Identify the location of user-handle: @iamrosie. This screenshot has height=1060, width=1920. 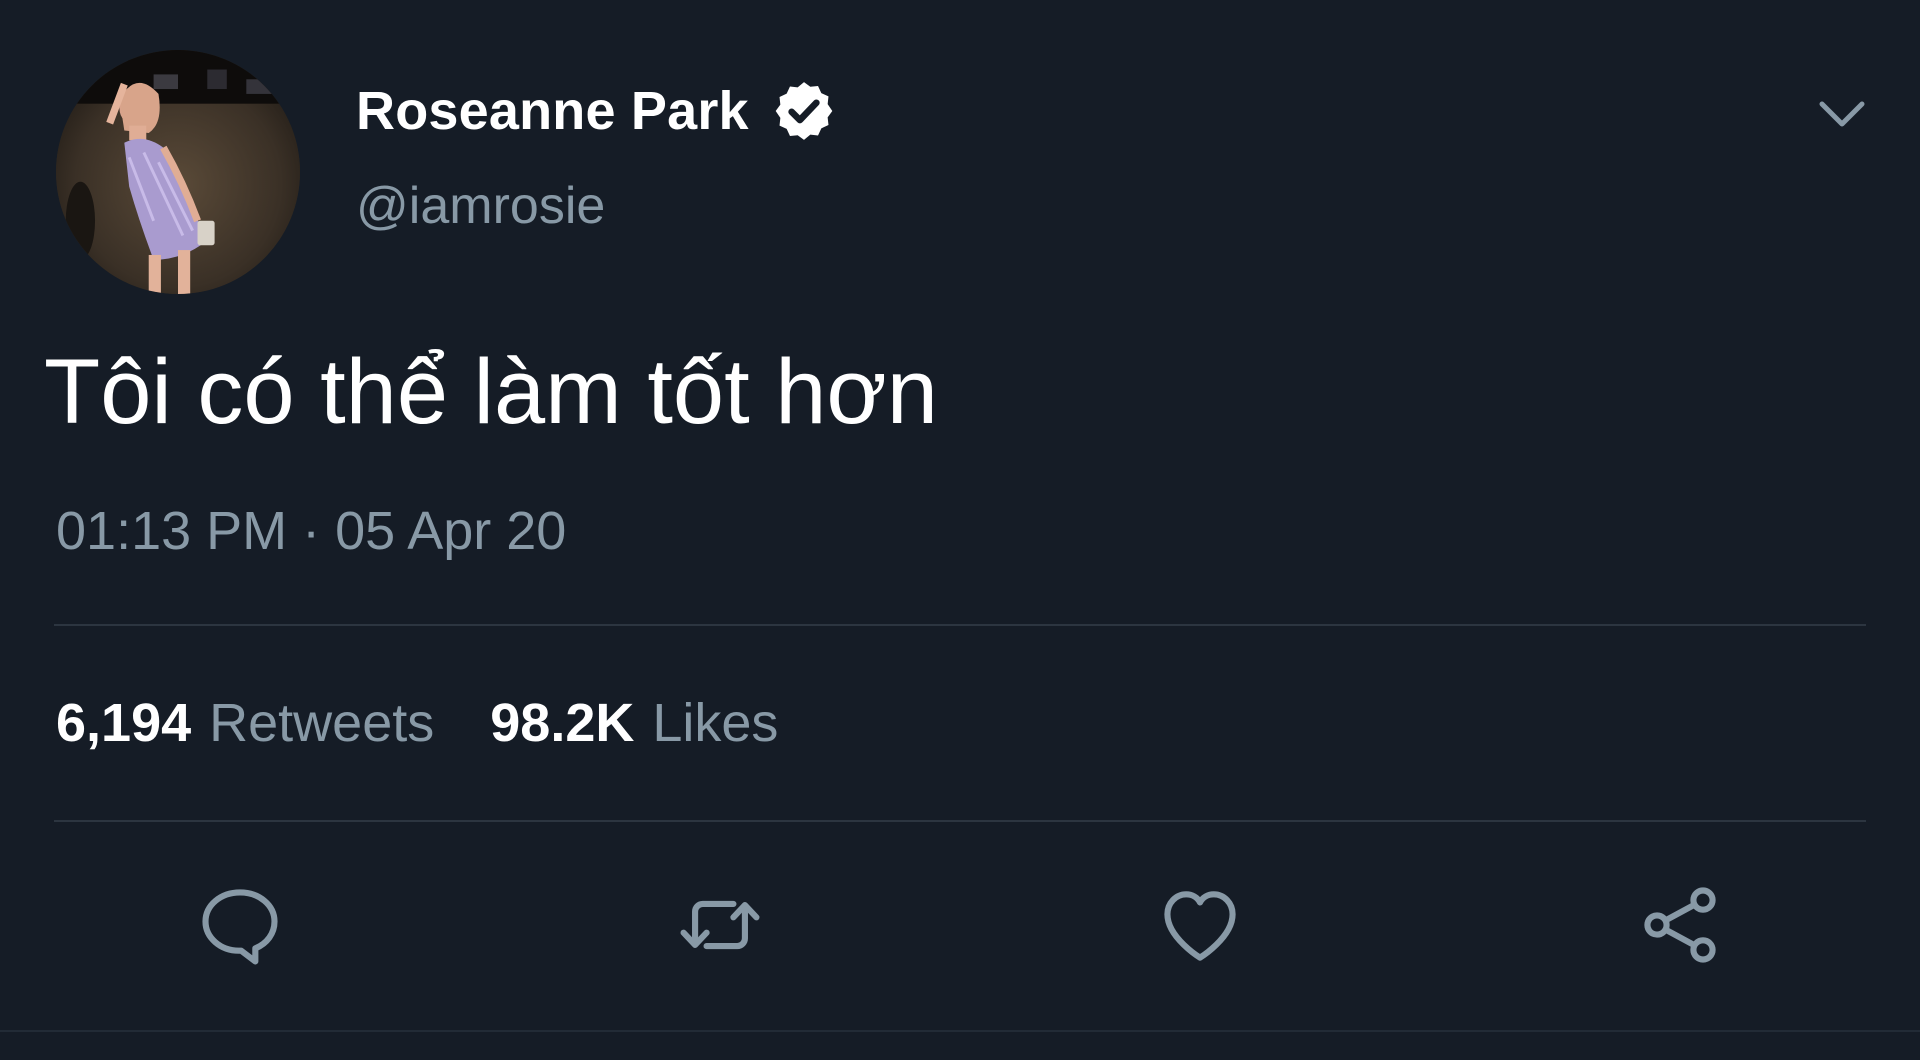
(480, 206).